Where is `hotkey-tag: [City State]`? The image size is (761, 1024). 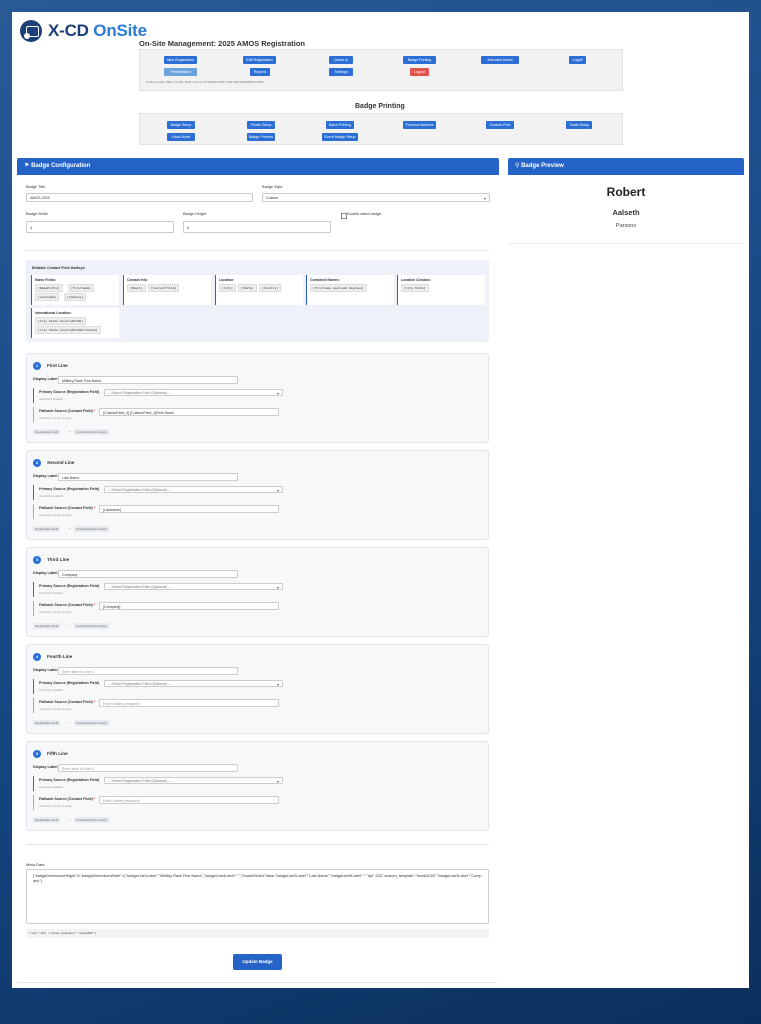 hotkey-tag: [City State] is located at coordinates (415, 288).